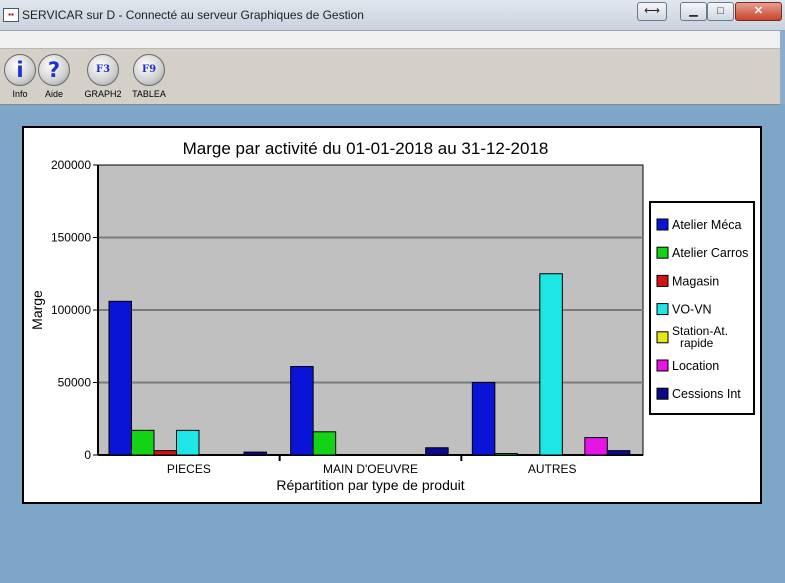 The width and height of the screenshot is (785, 583). What do you see at coordinates (71, 238) in the screenshot?
I see `y-tick-label: 150000` at bounding box center [71, 238].